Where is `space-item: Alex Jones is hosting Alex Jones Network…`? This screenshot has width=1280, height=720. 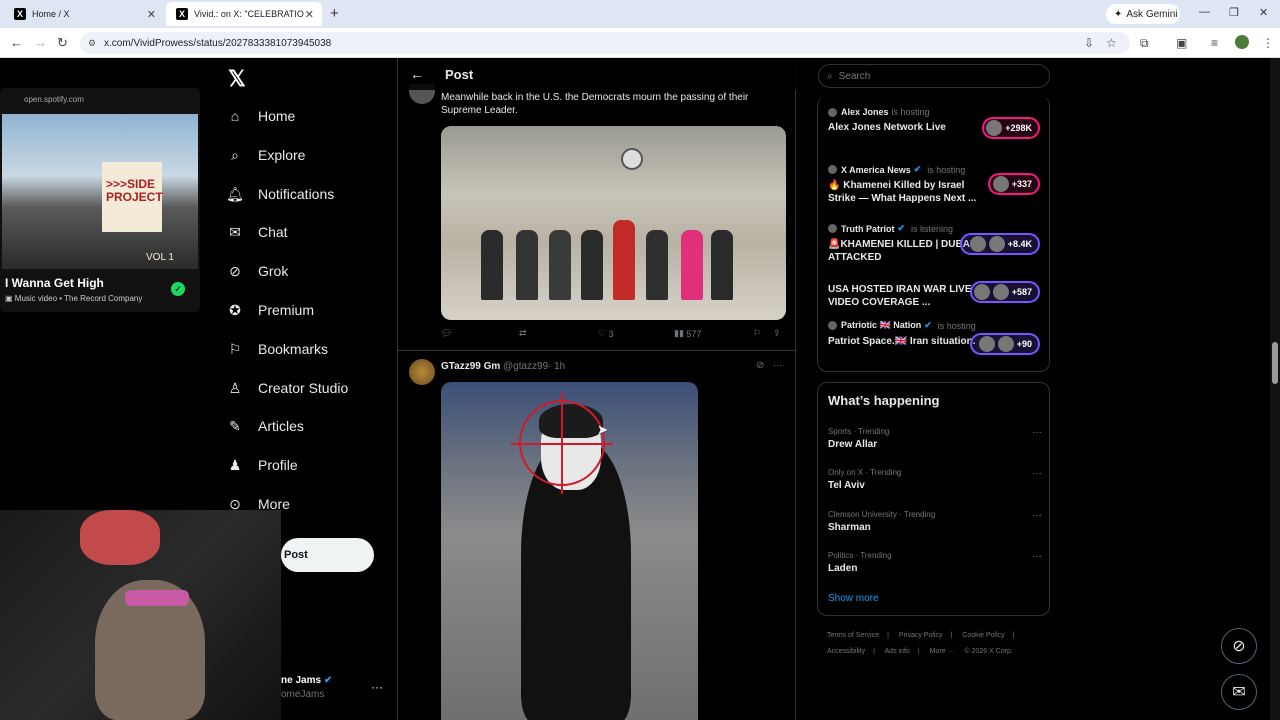
space-item: Alex Jones is hosting Alex Jones Network… is located at coordinates (939, 123).